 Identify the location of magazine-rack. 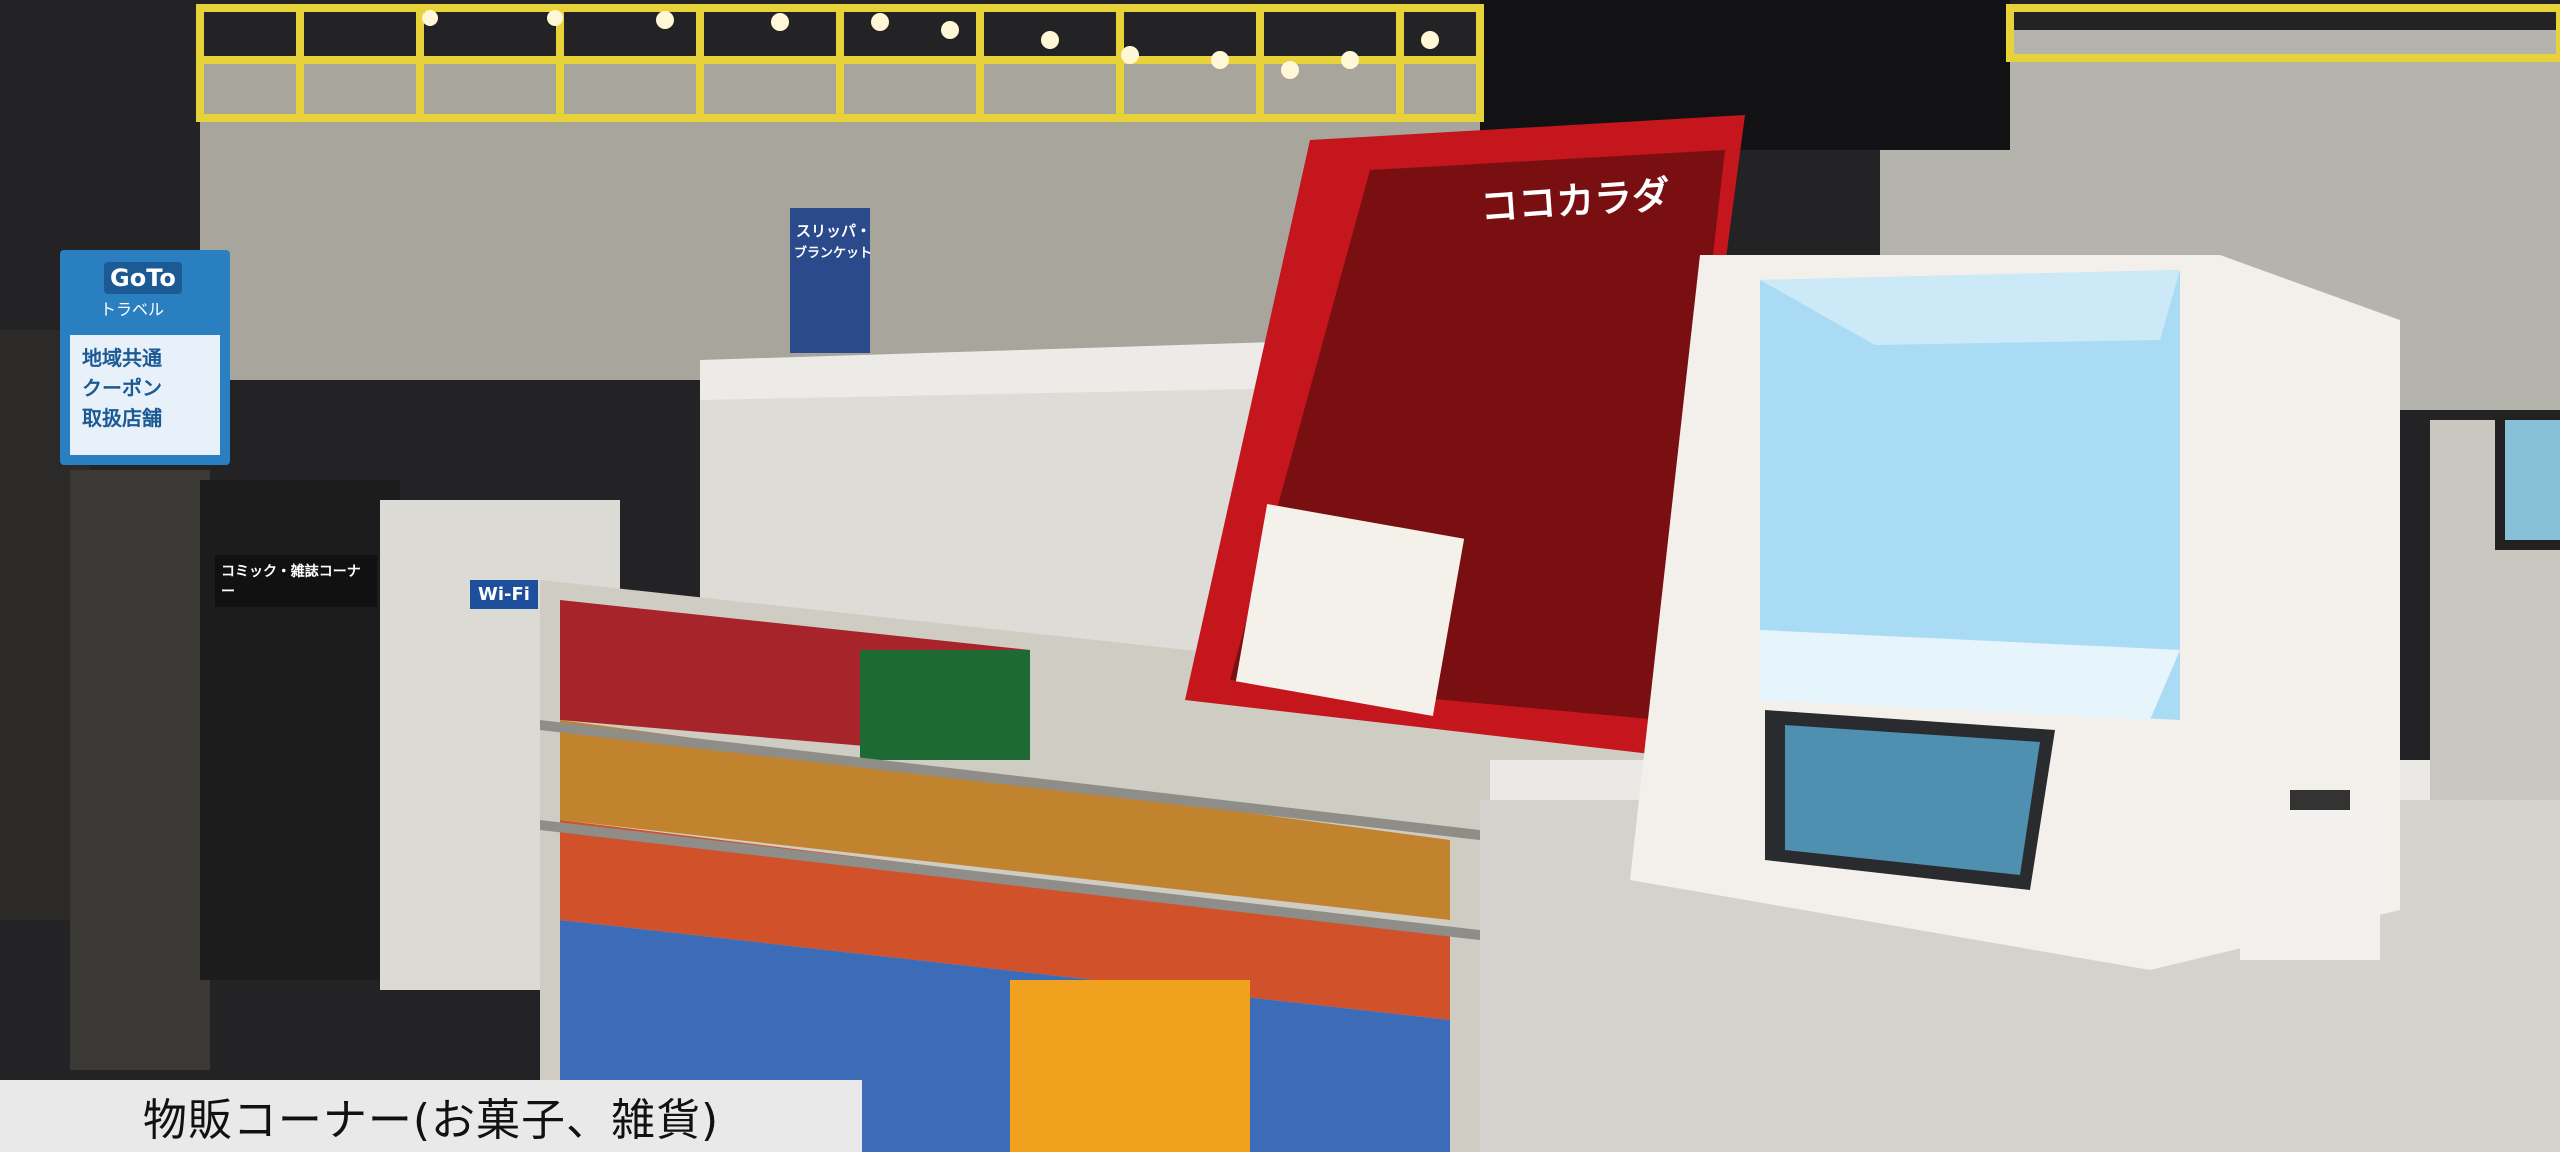
(140, 770).